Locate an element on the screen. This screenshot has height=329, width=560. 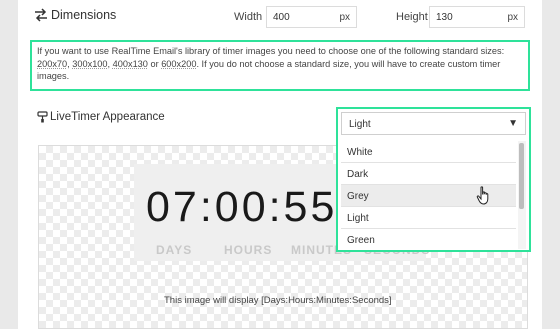
size-link-600x200: 600x200 is located at coordinates (178, 64).